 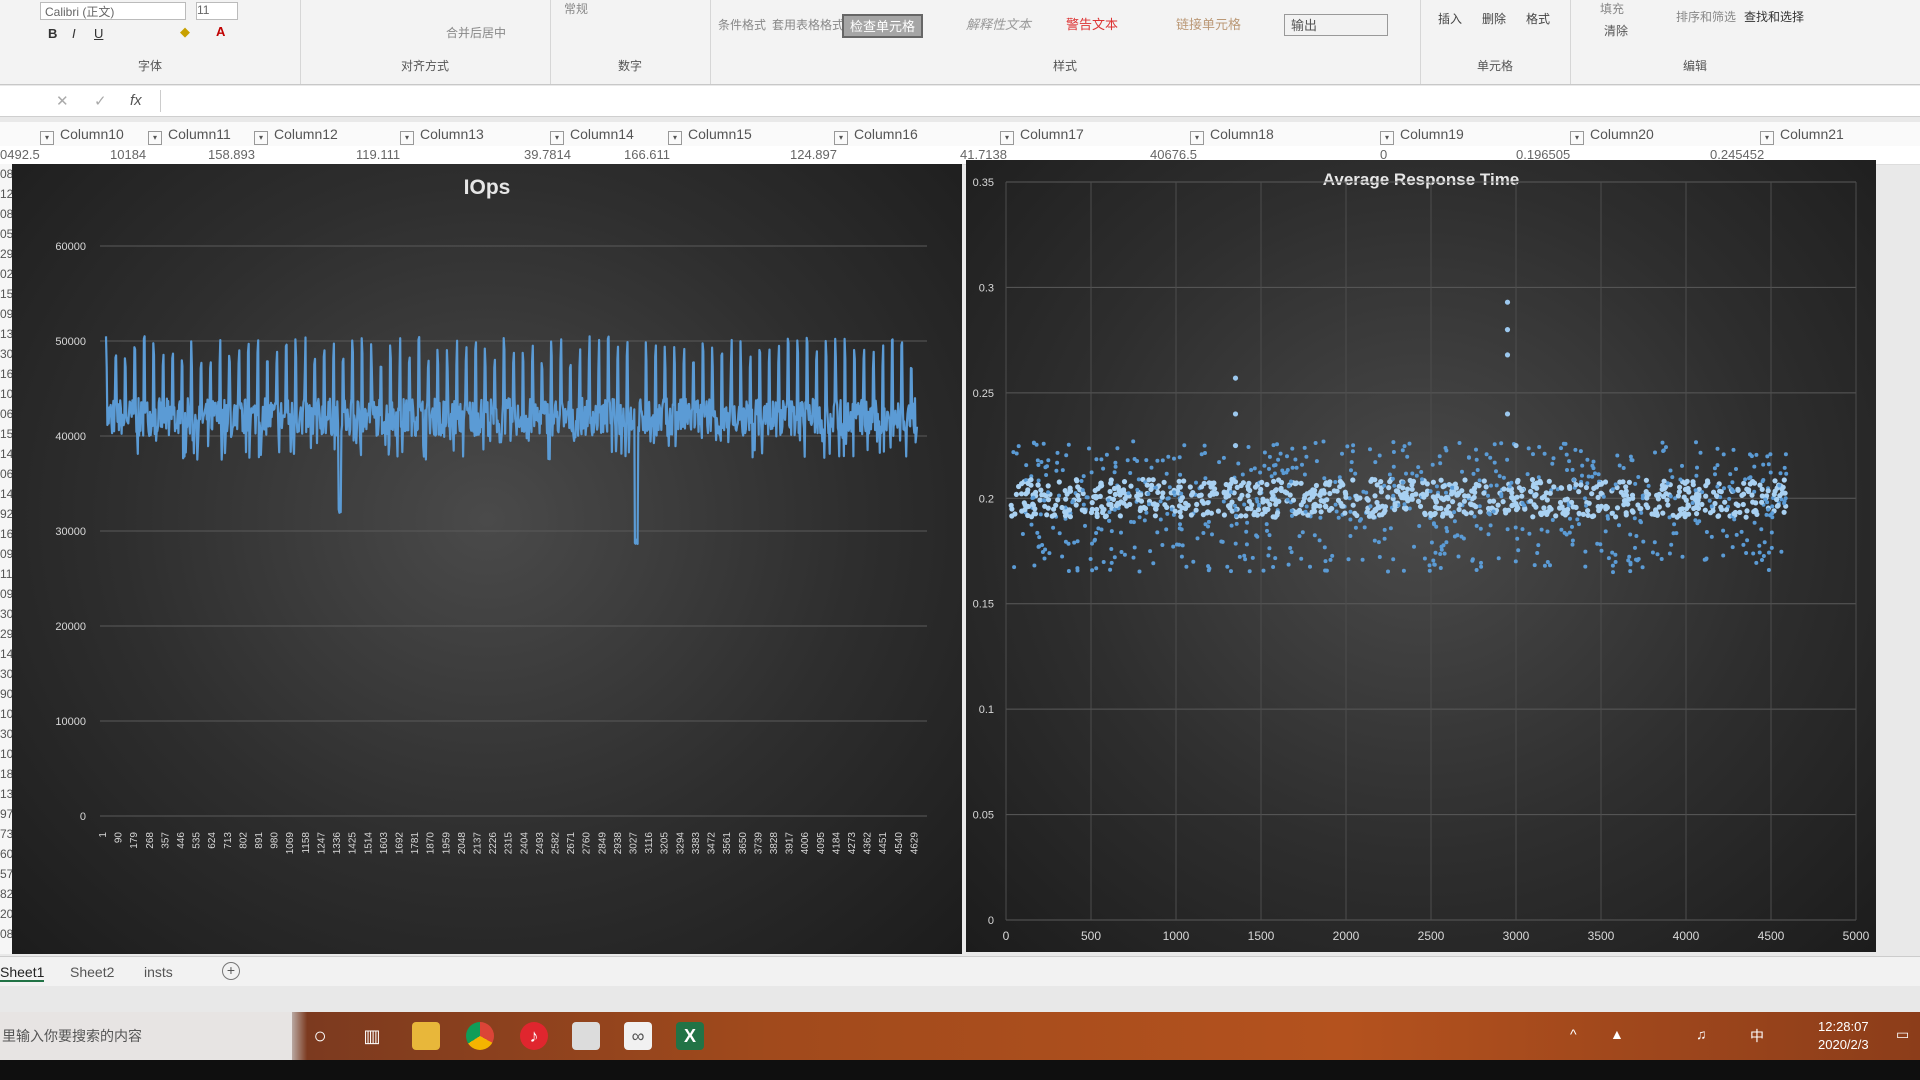 What do you see at coordinates (576, 8) in the screenshot?
I see `number-format-box: 常规` at bounding box center [576, 8].